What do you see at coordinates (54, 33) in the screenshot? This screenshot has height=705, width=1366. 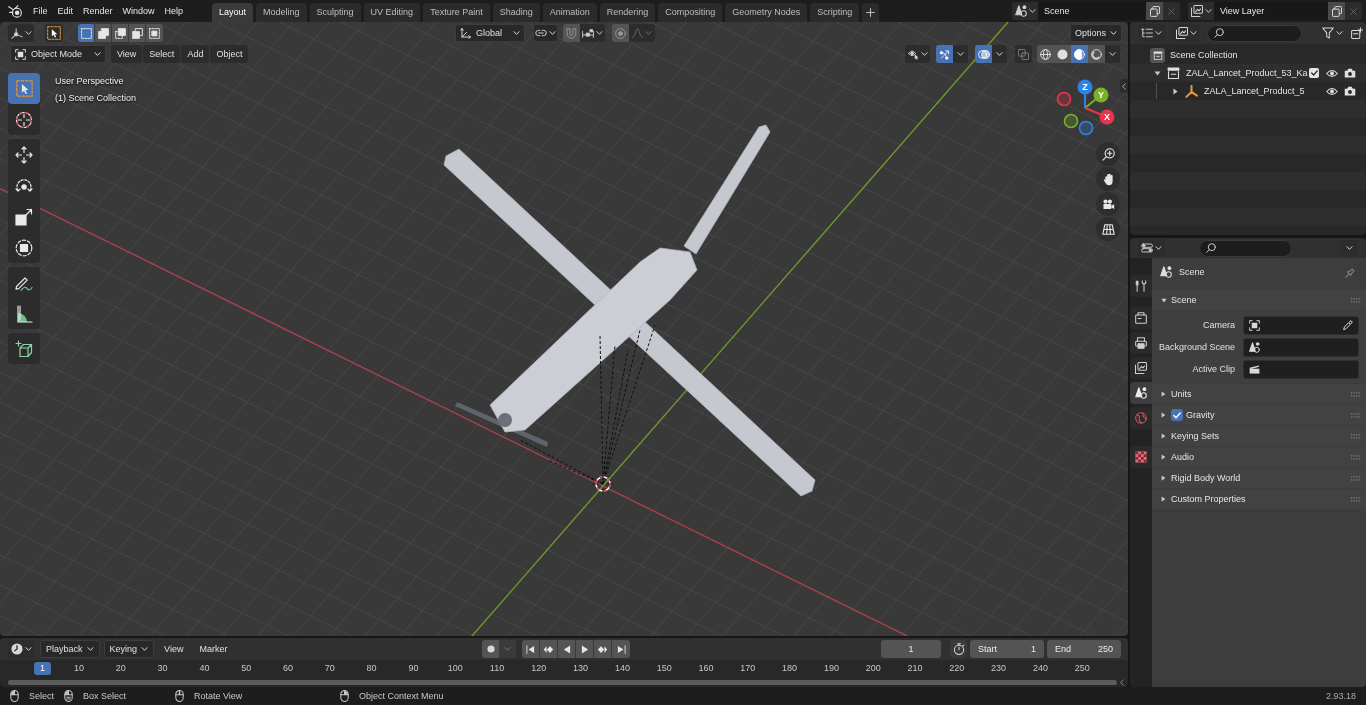 I see `active-tool-button` at bounding box center [54, 33].